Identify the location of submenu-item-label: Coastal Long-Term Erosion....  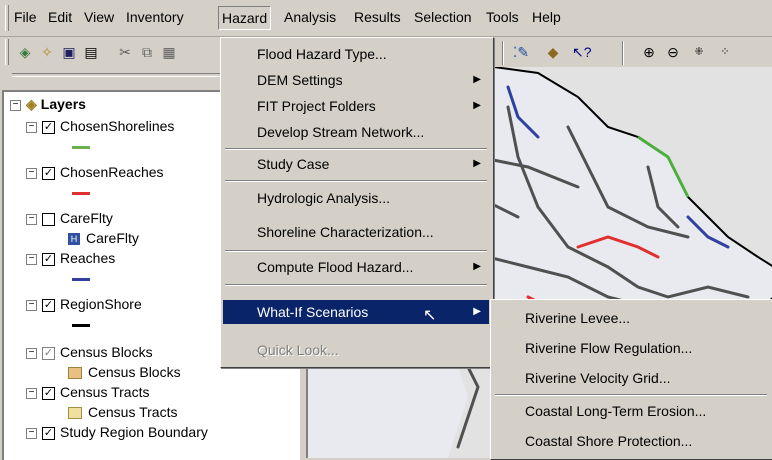
(616, 411).